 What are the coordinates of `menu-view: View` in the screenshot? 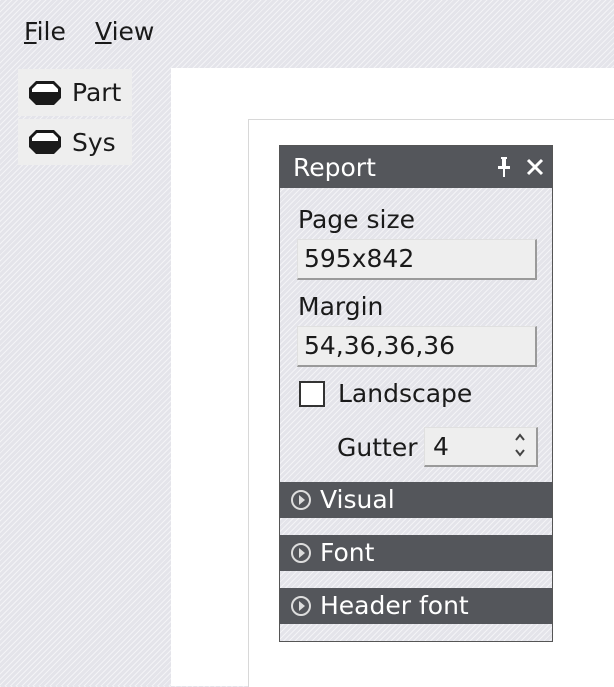 It's located at (124, 31).